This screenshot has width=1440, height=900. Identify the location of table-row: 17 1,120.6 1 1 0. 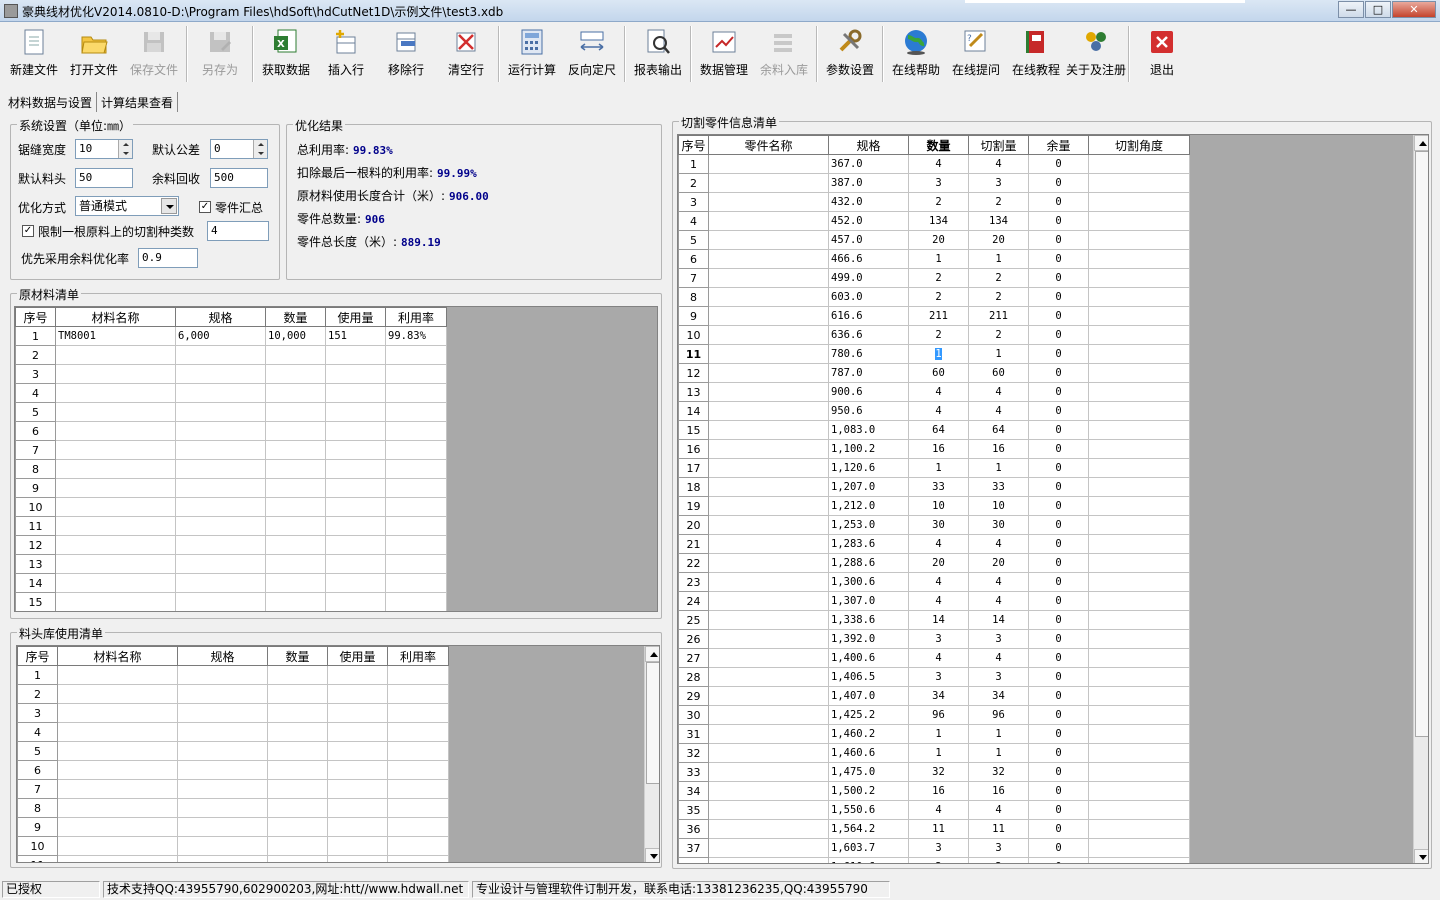
(934, 468).